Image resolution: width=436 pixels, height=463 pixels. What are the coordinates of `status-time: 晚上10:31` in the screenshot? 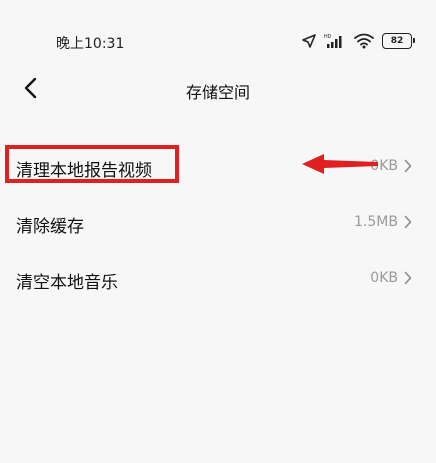 It's located at (90, 44).